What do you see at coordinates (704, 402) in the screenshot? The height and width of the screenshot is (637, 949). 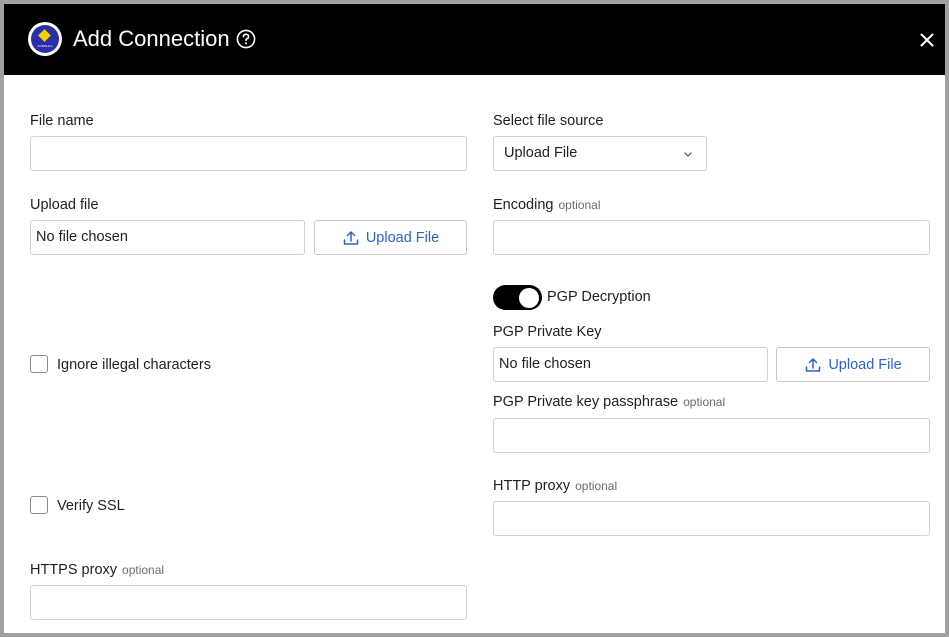 I see `pgp-passphrase-optional-tag: optional` at bounding box center [704, 402].